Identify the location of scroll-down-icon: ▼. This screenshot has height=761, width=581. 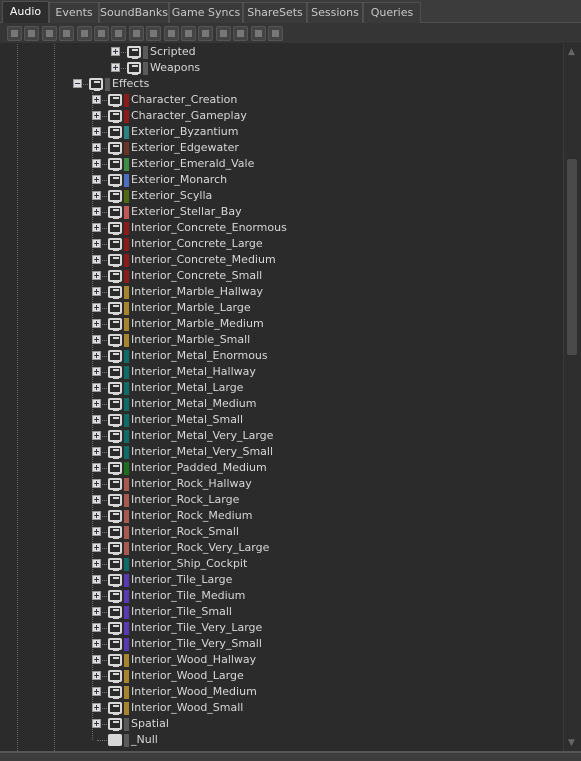
(571, 743).